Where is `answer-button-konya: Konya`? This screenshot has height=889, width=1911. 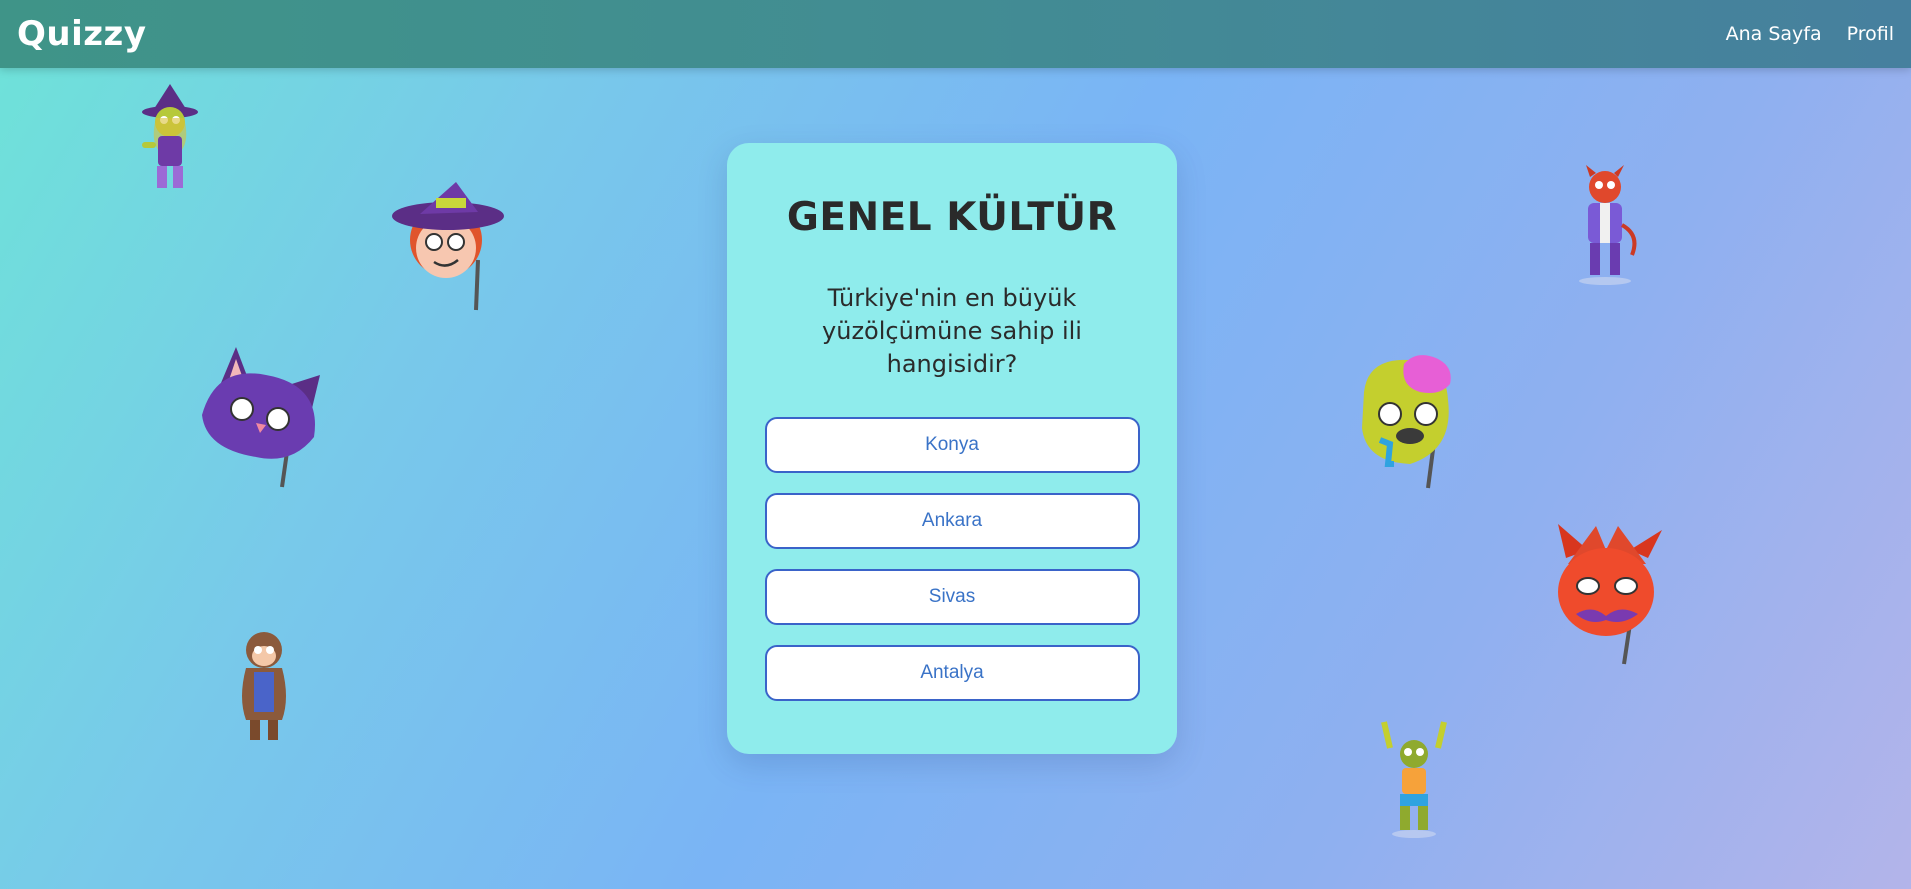 answer-button-konya: Konya is located at coordinates (952, 445).